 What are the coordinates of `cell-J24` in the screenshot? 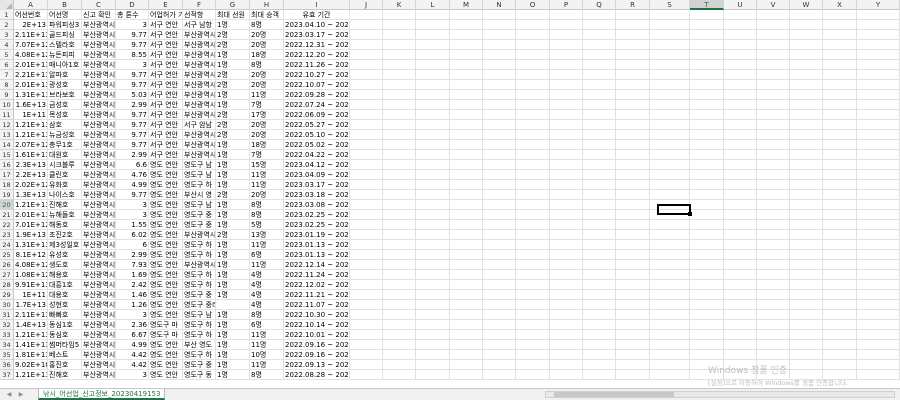 It's located at (366, 245).